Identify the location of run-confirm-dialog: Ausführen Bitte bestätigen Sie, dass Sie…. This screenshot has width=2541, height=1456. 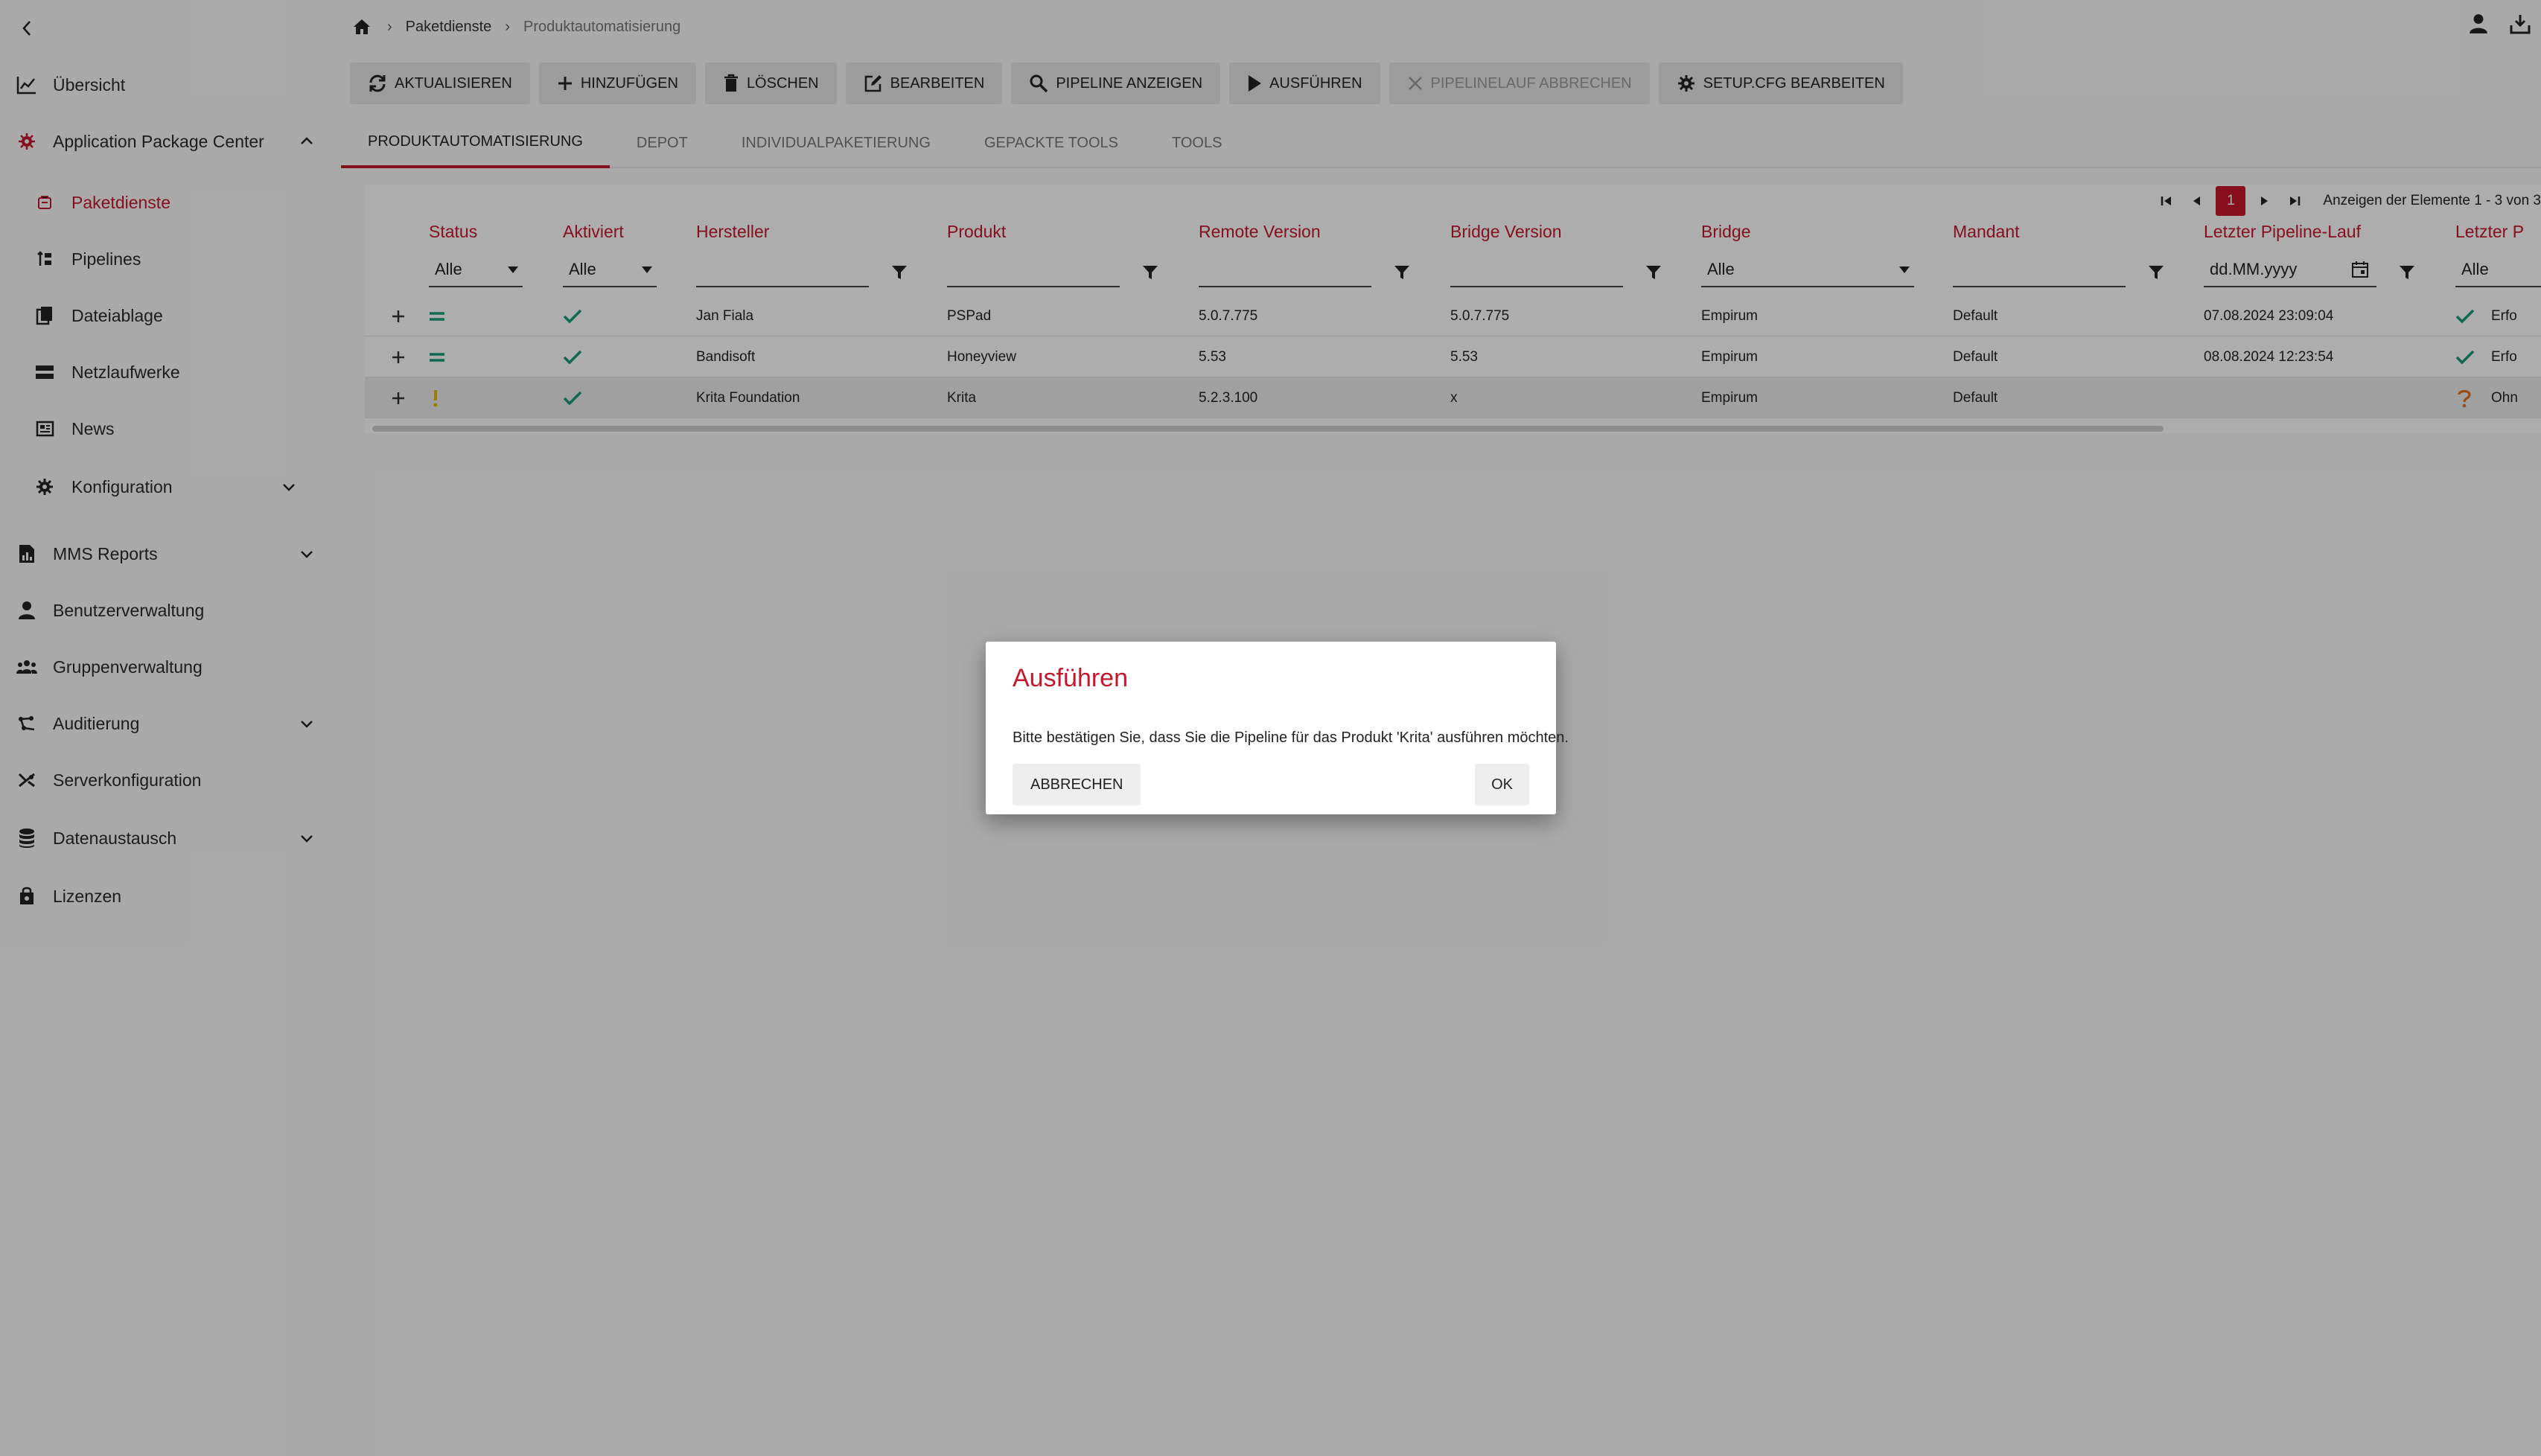
(1277, 728).